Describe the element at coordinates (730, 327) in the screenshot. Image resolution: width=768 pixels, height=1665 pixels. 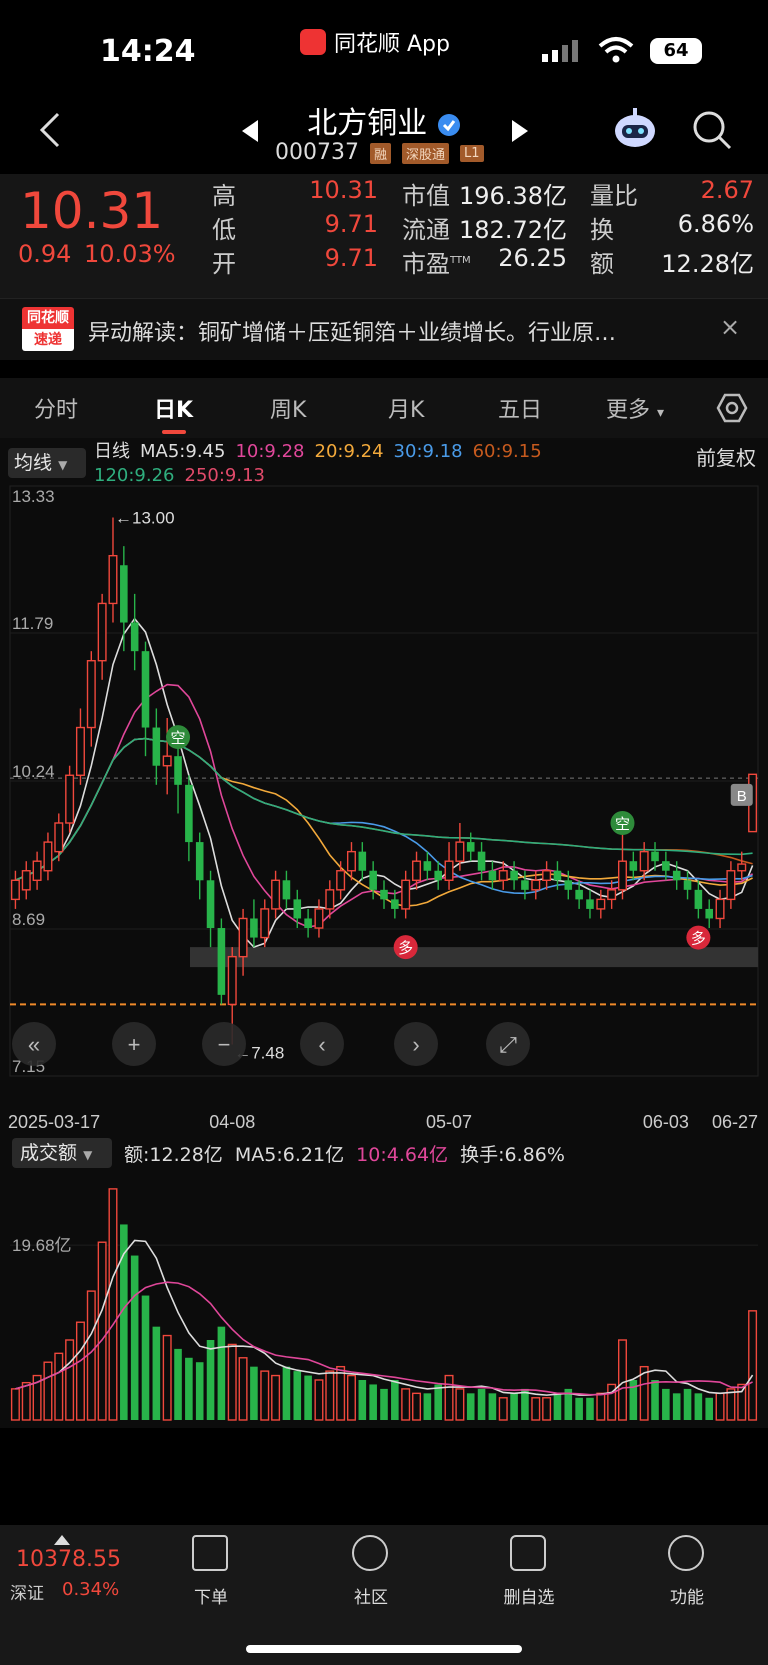
I see `close-icon: ×` at that location.